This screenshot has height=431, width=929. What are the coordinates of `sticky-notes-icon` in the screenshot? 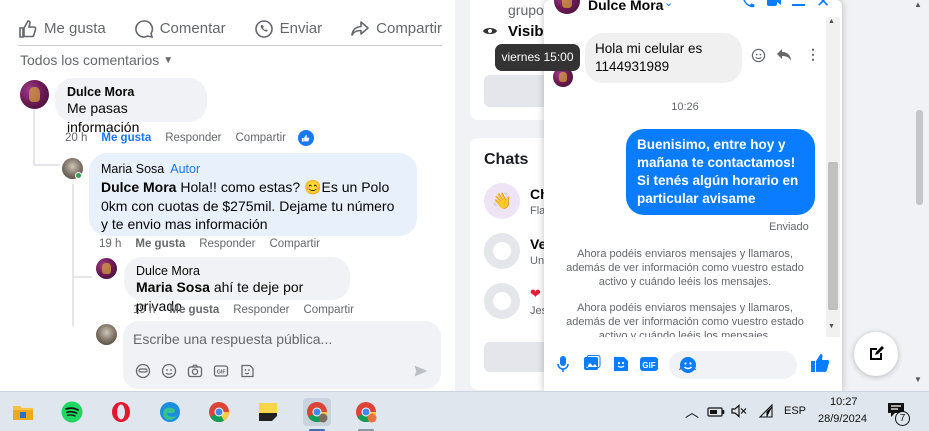 It's located at (268, 412).